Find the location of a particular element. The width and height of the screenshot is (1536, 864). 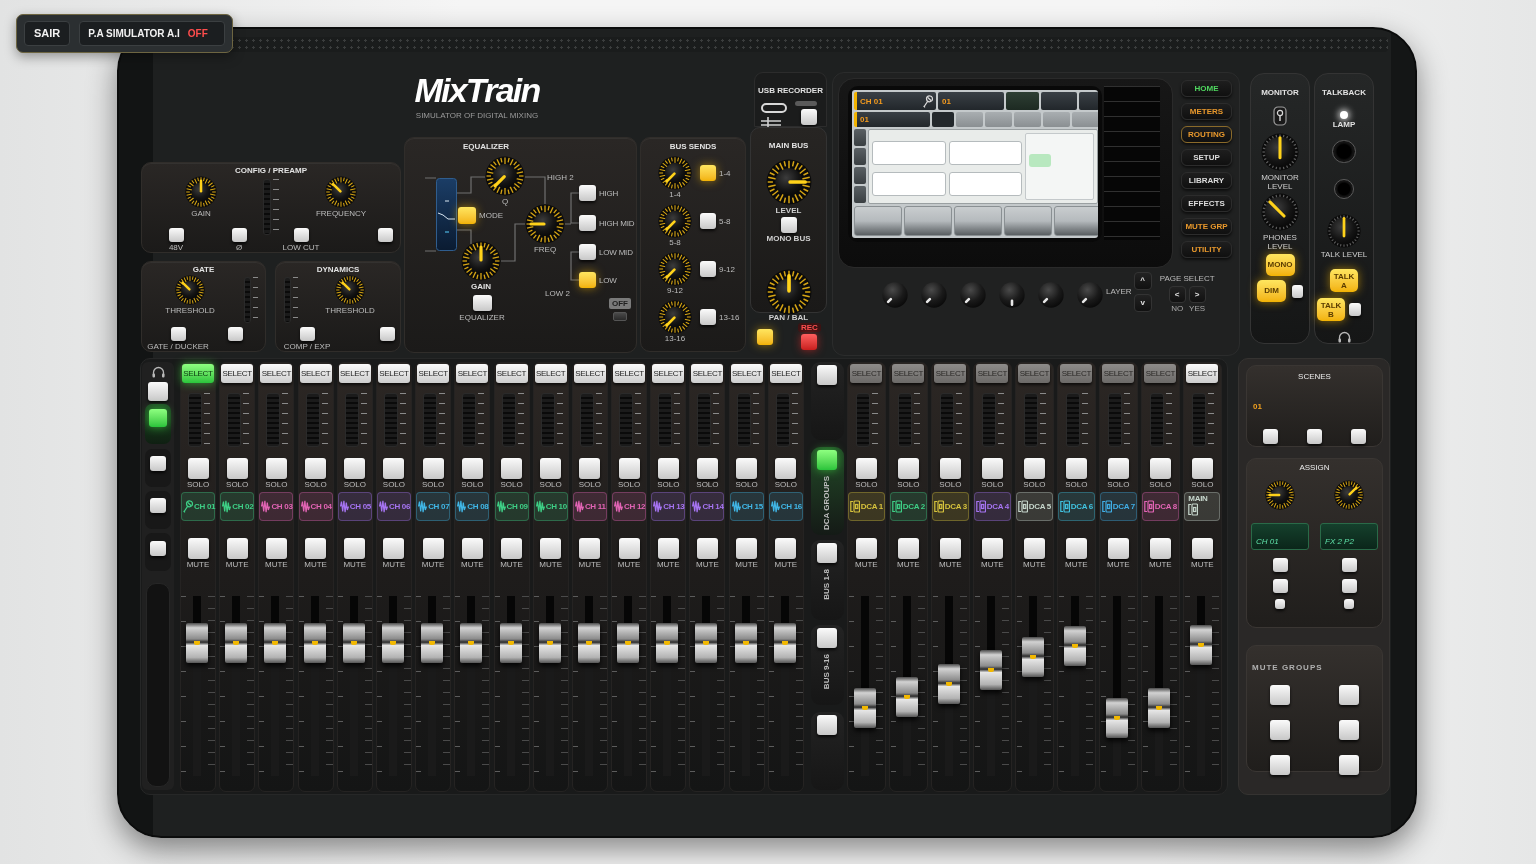

talk-b-button: TALK B is located at coordinates (1331, 309).